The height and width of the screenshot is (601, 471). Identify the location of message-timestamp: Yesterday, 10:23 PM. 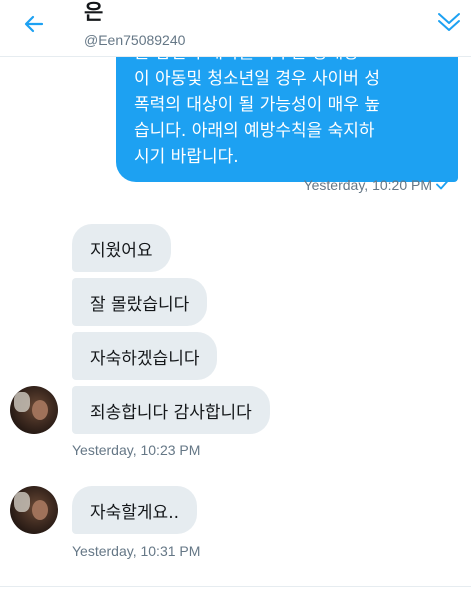
(136, 450).